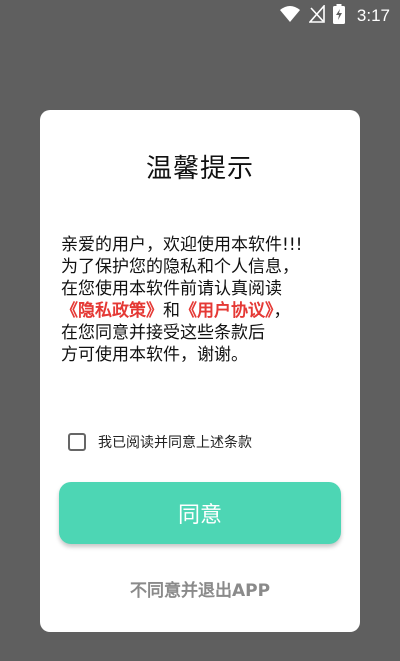 The height and width of the screenshot is (661, 400). Describe the element at coordinates (200, 513) in the screenshot. I see `agree-button: 同意` at that location.